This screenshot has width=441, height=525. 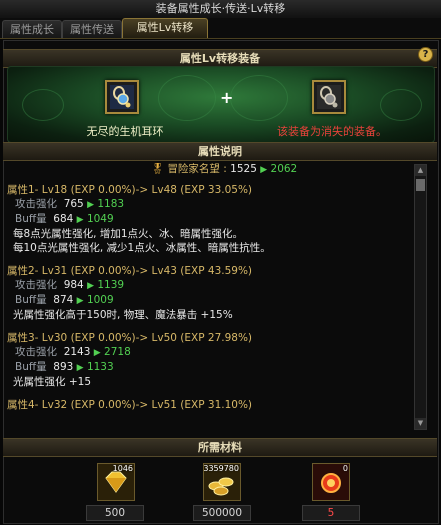 I want to click on materials-section-header: 所需材料, so click(x=220, y=447).